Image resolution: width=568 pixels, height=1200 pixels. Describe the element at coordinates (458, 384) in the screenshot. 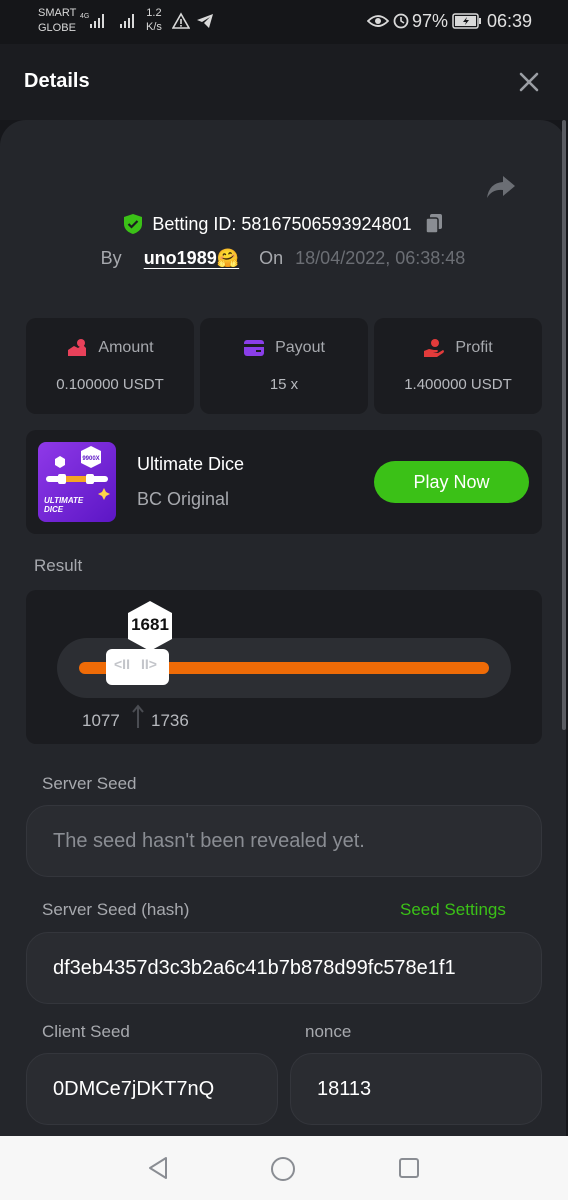

I see `profit-value: 1.400000 USDT` at that location.